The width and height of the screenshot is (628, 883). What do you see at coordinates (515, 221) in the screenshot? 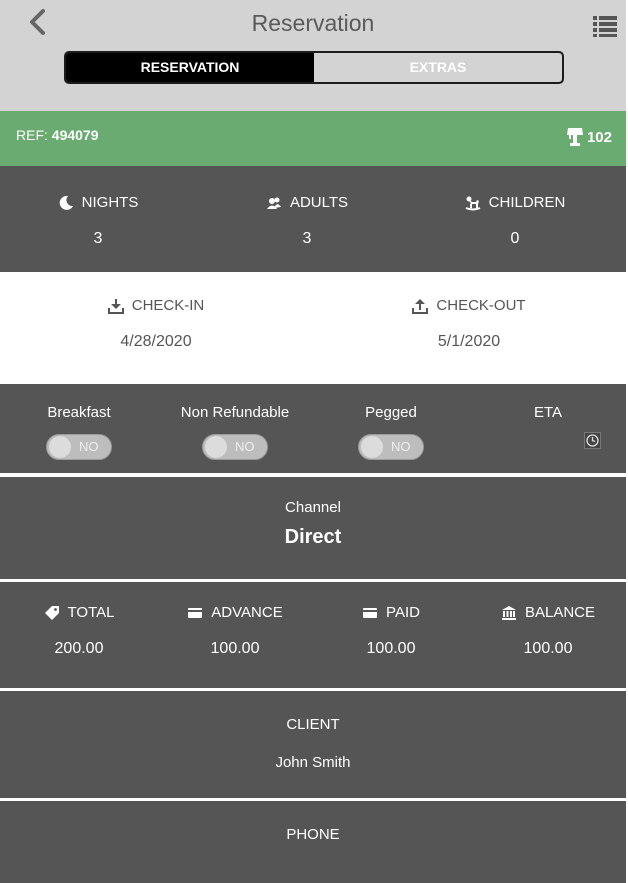
I see `children-stat: CHILDREN 0` at bounding box center [515, 221].